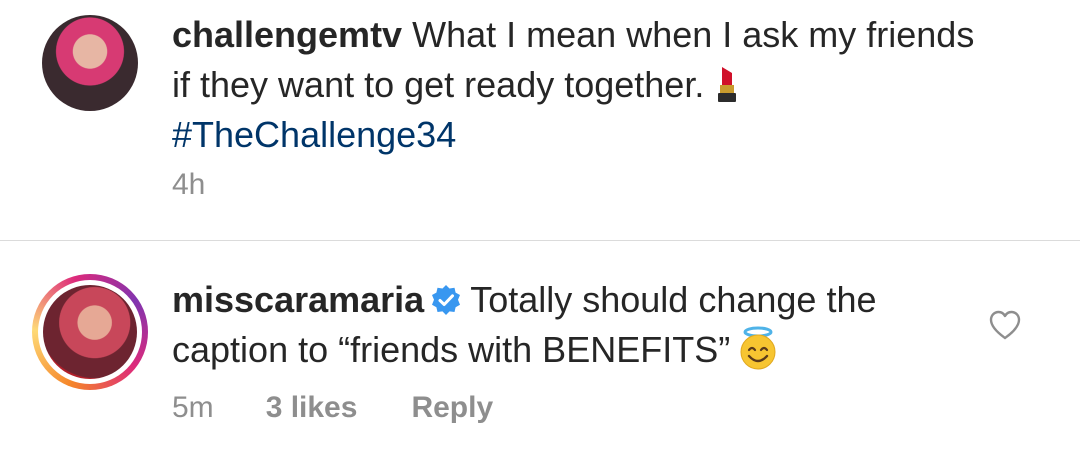  I want to click on avatar-challengemtv, so click(90, 63).